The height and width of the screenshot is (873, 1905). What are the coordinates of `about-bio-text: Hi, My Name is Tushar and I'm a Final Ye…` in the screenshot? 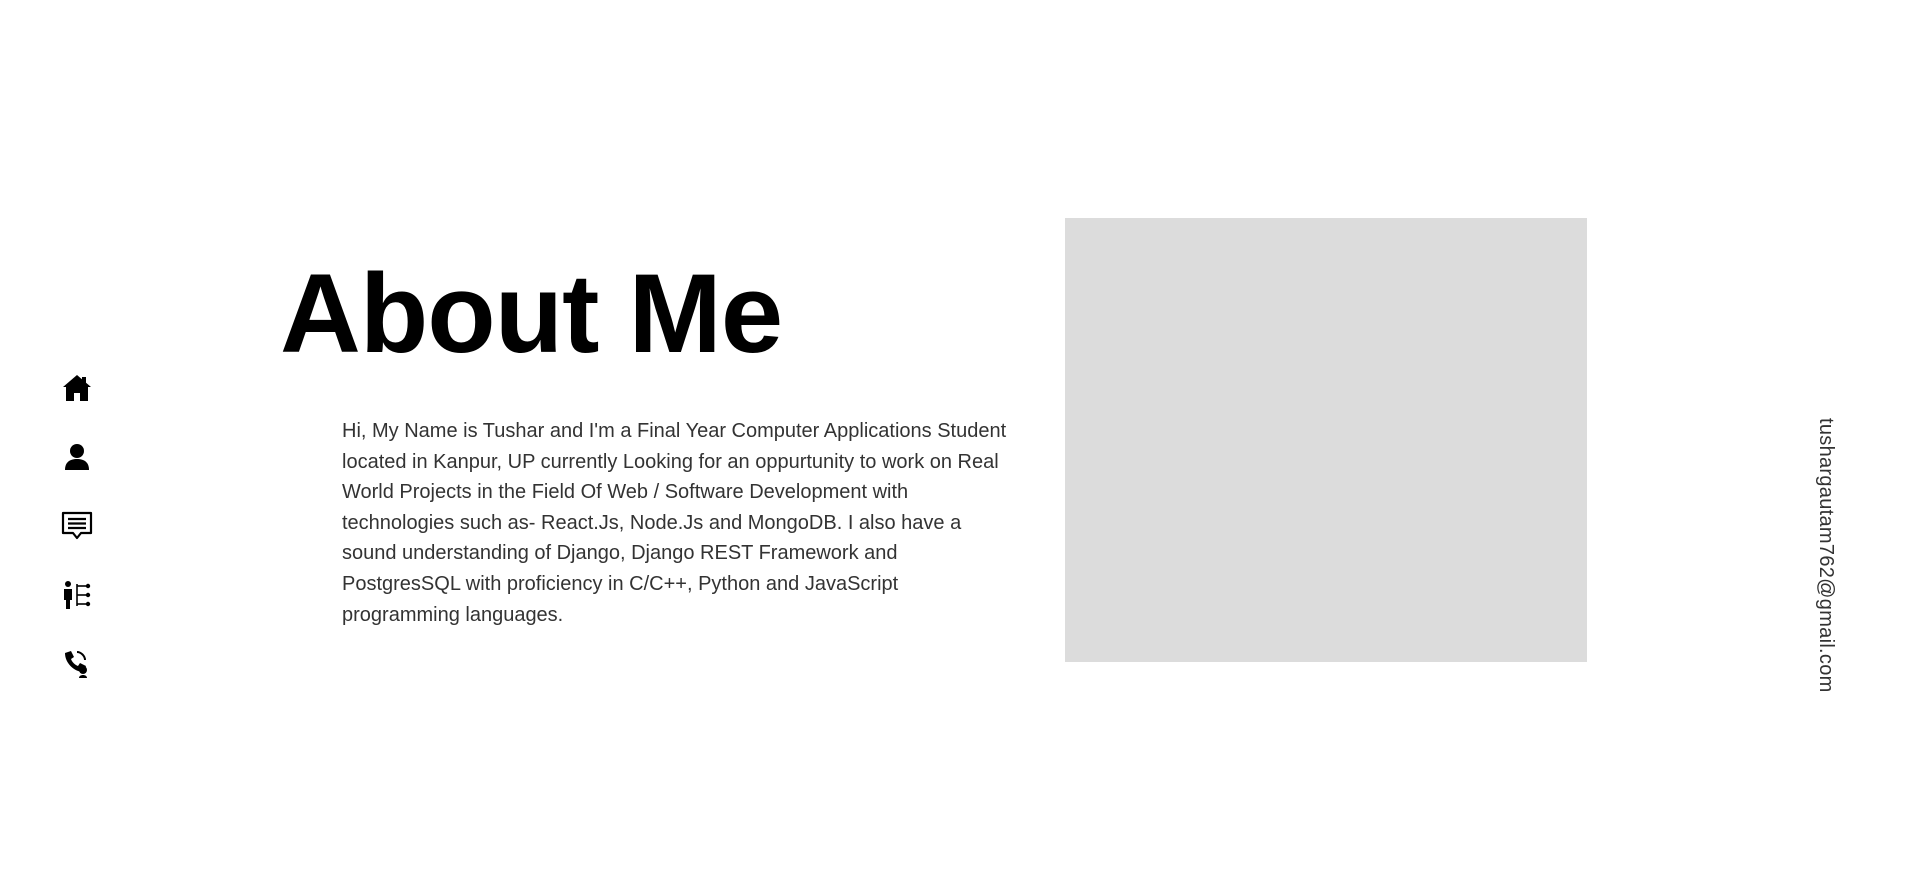 It's located at (674, 523).